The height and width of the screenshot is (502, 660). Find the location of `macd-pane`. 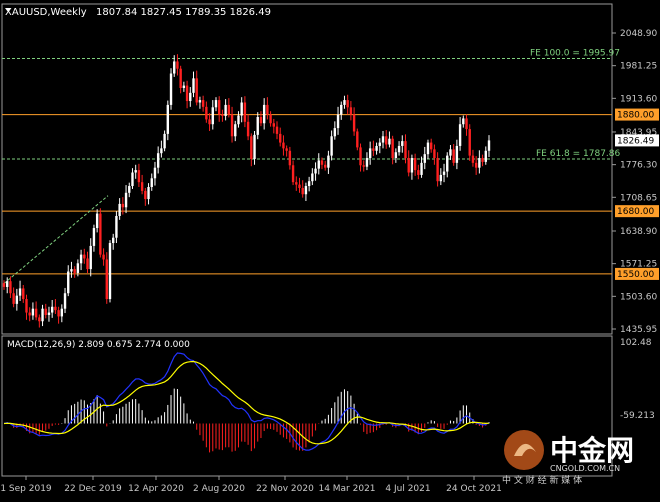

macd-pane is located at coordinates (246, 402).